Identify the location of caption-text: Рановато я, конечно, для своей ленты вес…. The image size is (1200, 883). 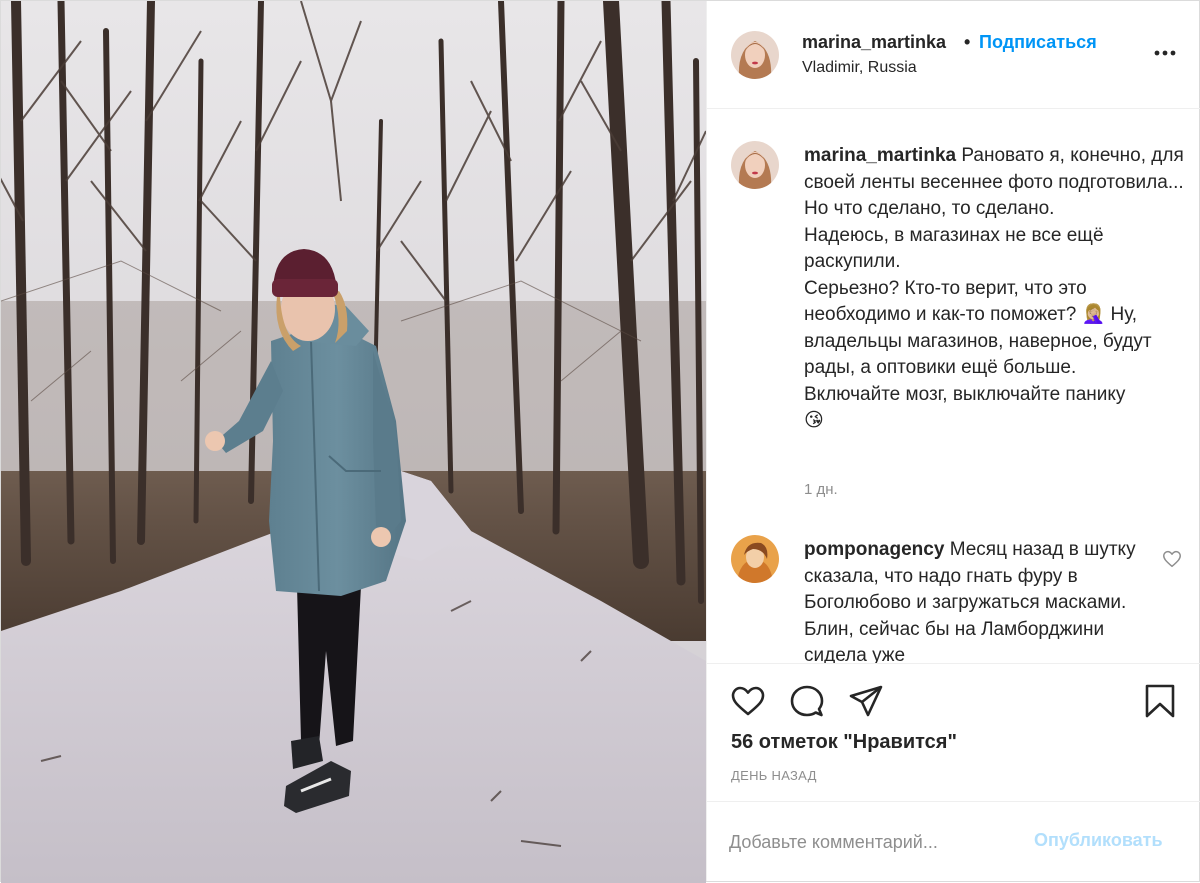
(994, 288).